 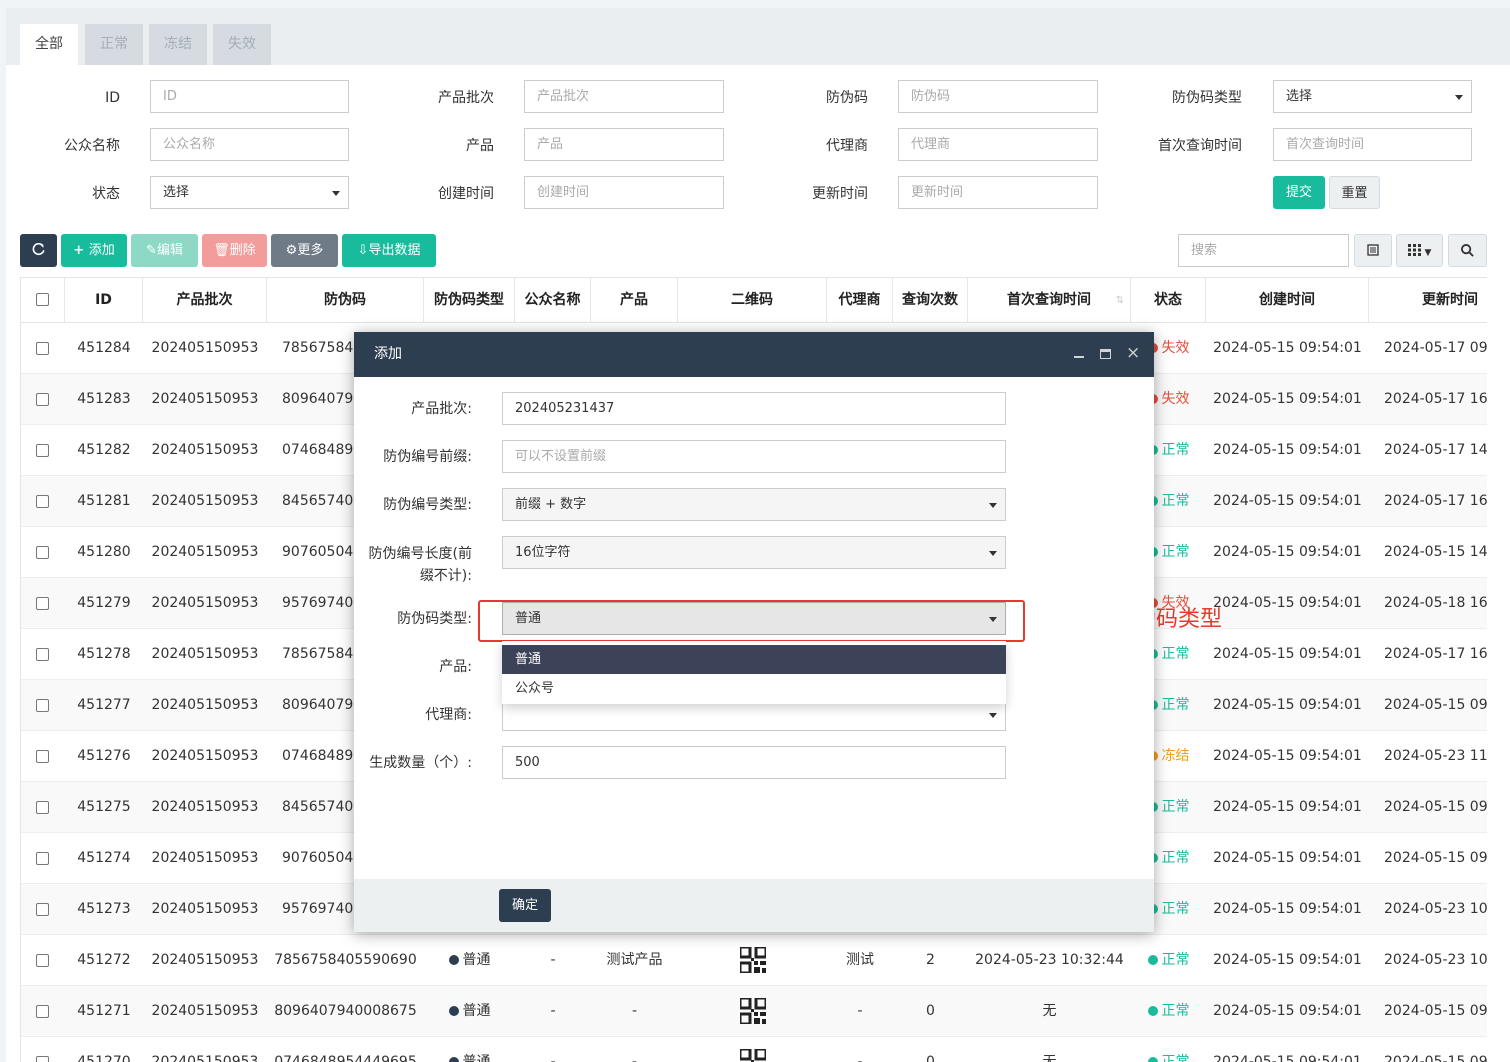 I want to click on columns-button: ▼, so click(x=1419, y=250).